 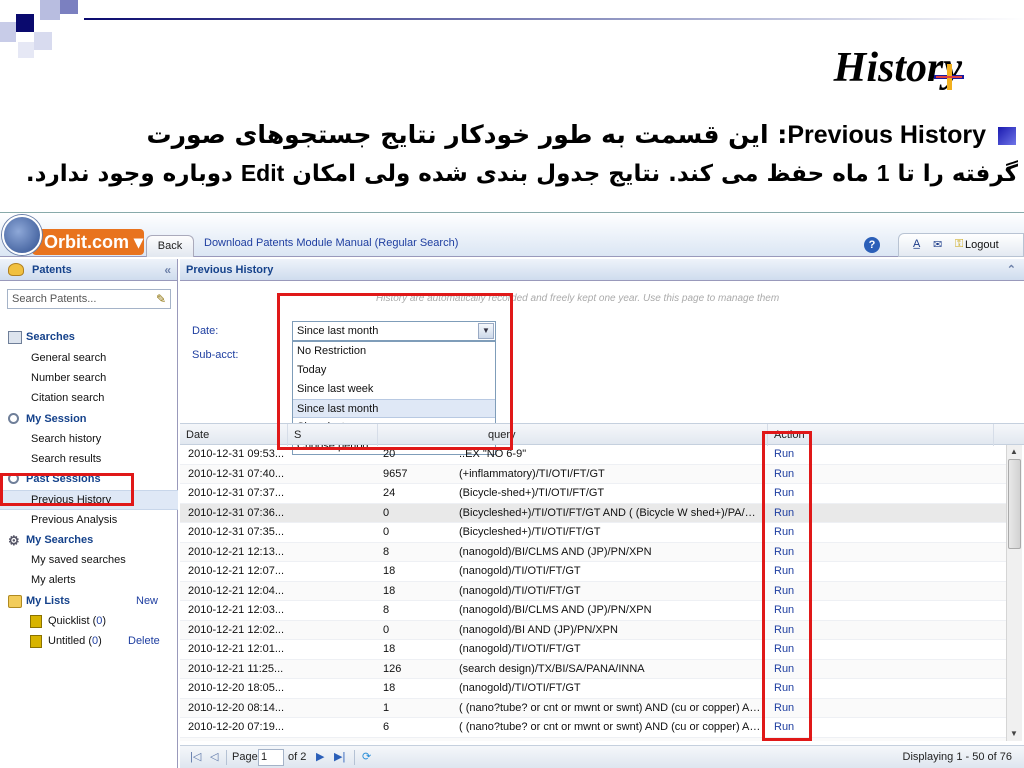 What do you see at coordinates (366, 756) in the screenshot?
I see `refresh-icon: ⟳` at bounding box center [366, 756].